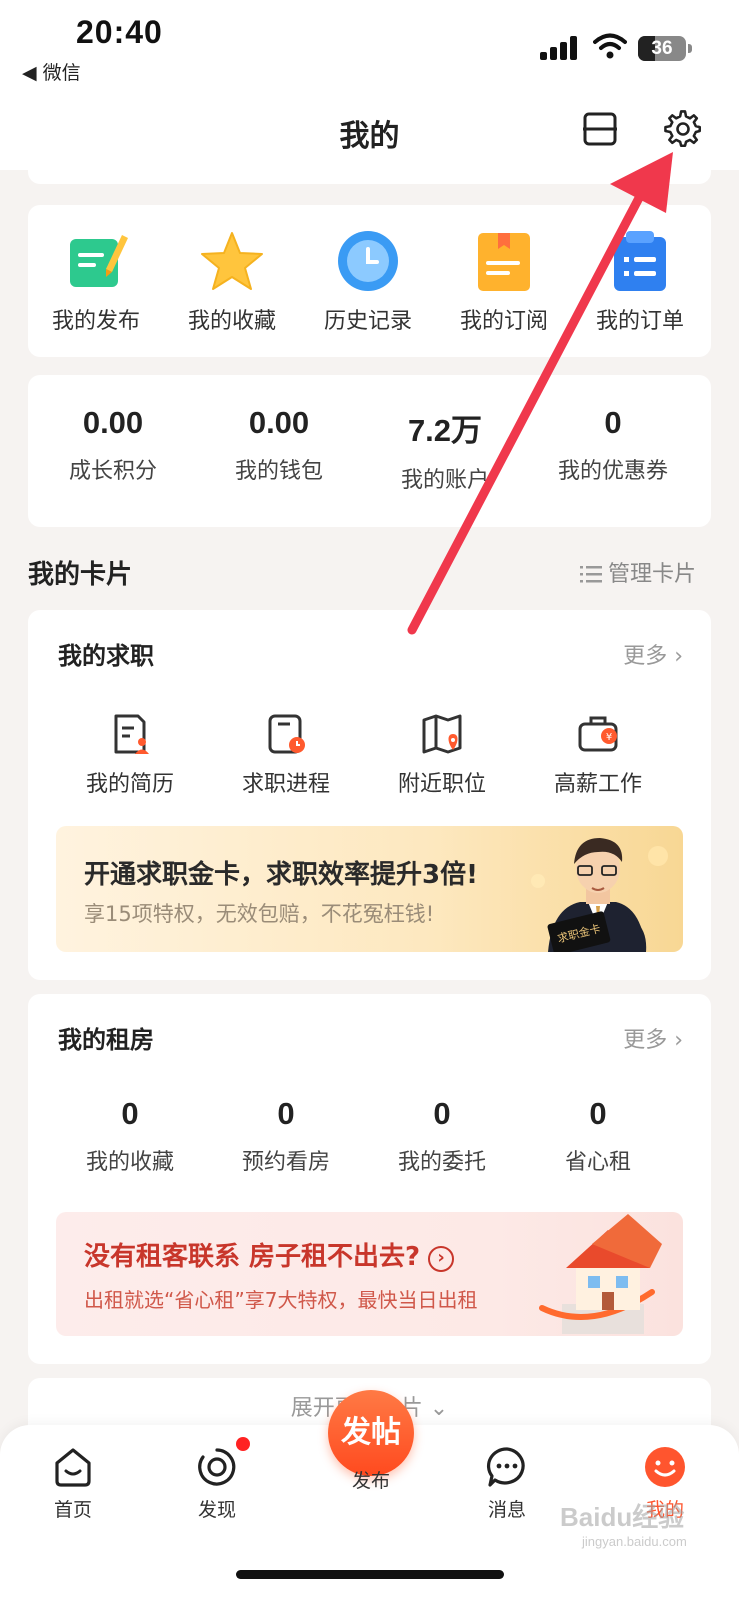  Describe the element at coordinates (503, 321) in the screenshot. I see `quick-link-label: 我的订阅` at that location.